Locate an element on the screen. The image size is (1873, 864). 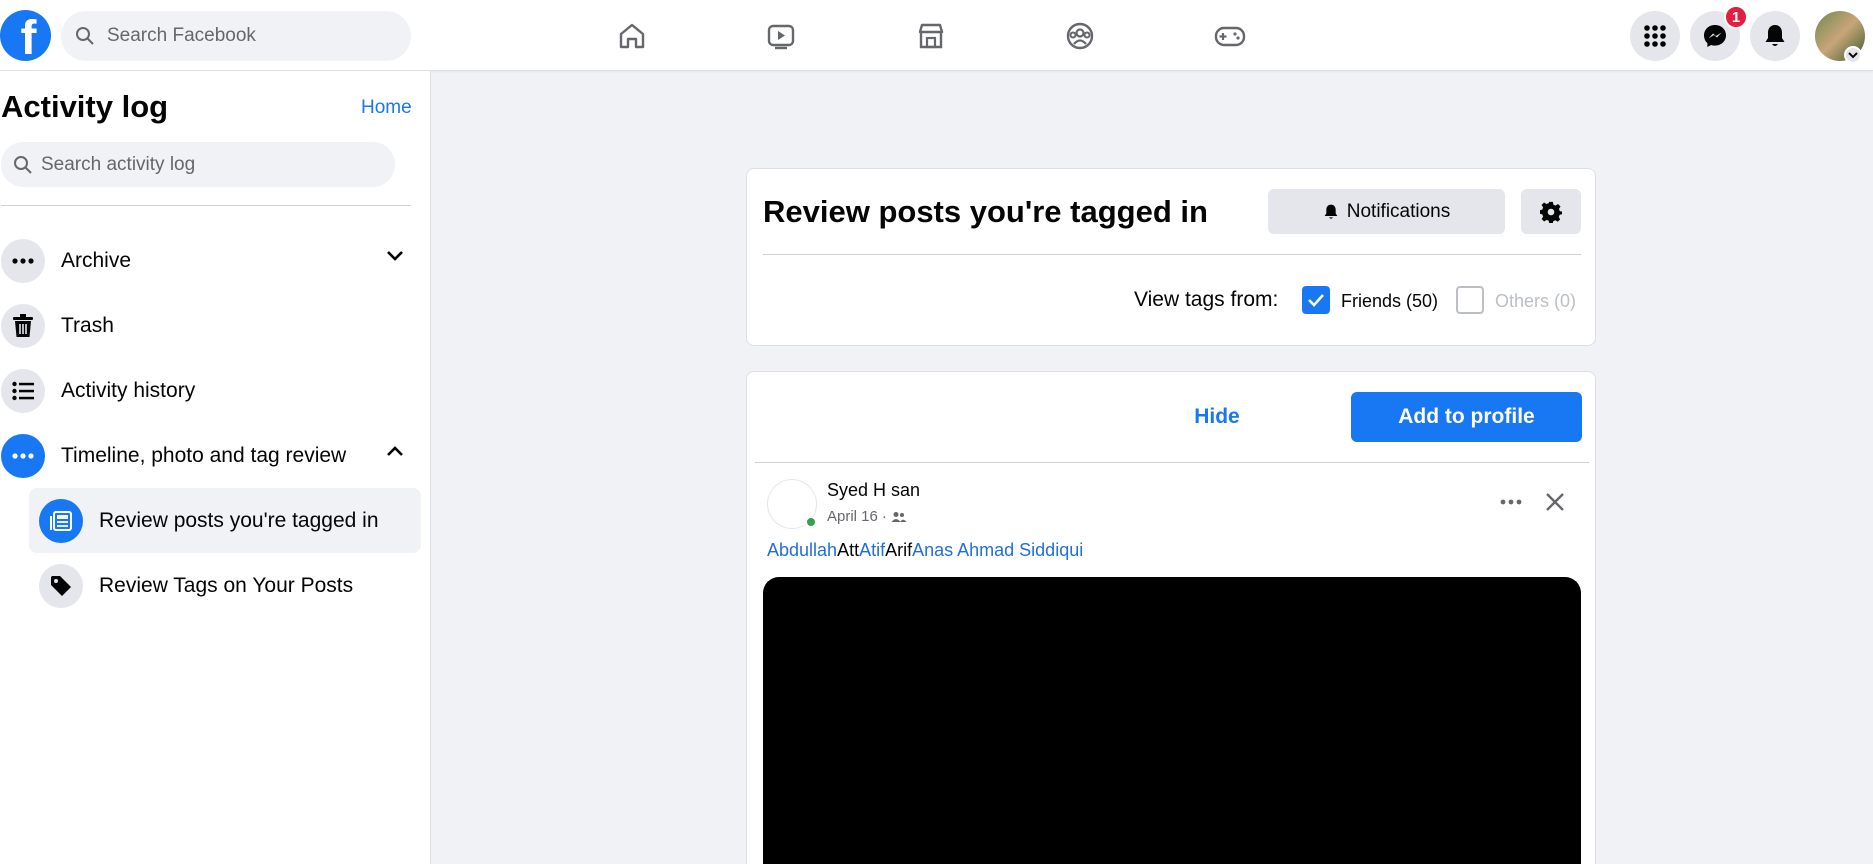
sidebar-item-archive: Archive is located at coordinates (210, 261).